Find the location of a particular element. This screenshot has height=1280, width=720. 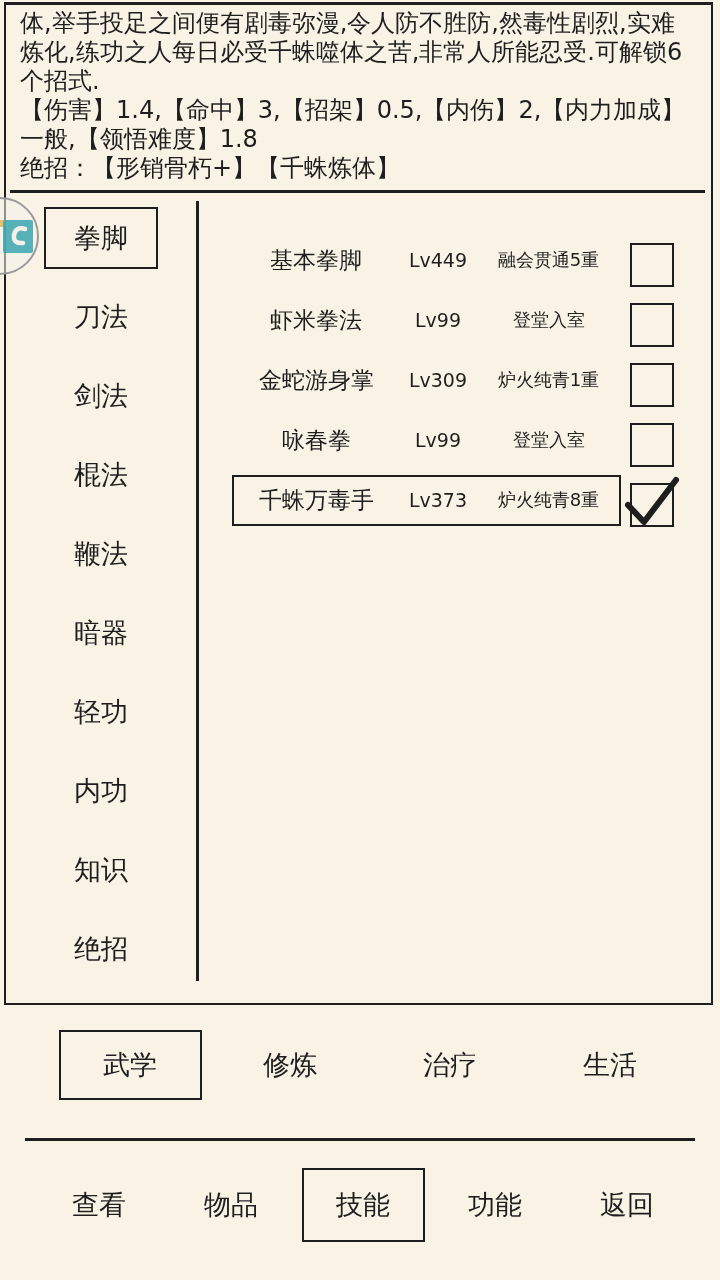

skill-name: 咏春拳 is located at coordinates (316, 440).